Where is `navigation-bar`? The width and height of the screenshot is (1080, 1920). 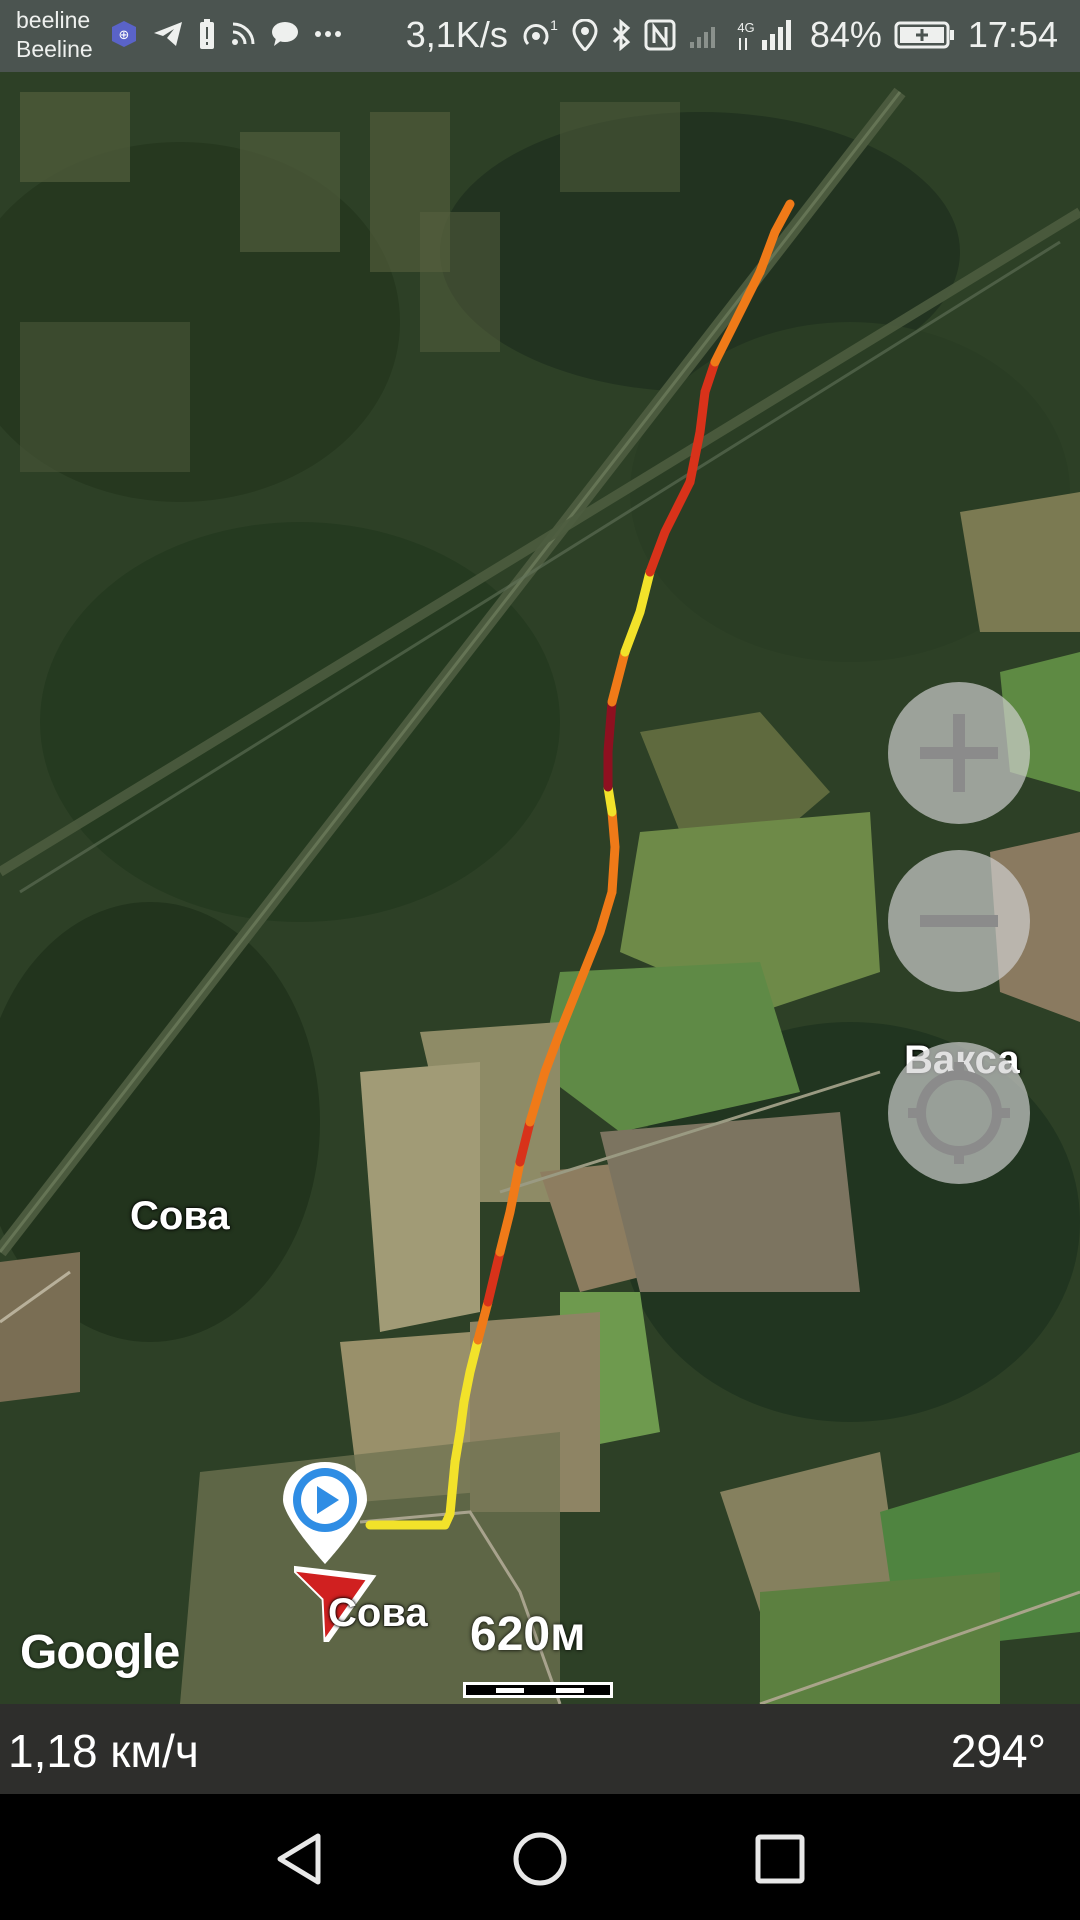 navigation-bar is located at coordinates (540, 1857).